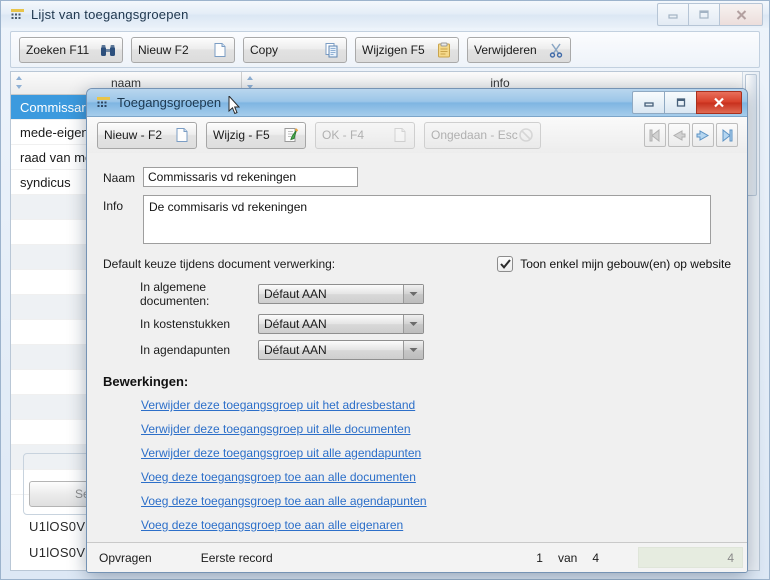 The image size is (770, 580). I want to click on algemene-documenten-value: Défaut AAN, so click(295, 294).